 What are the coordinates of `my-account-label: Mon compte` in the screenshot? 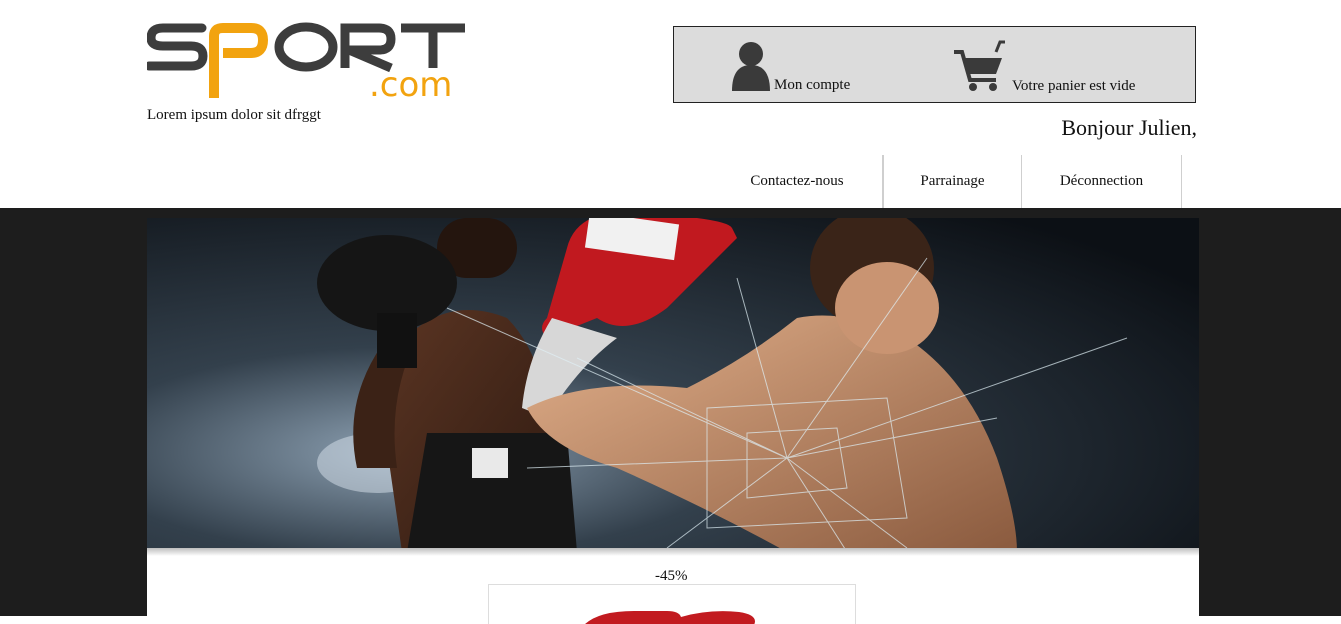 It's located at (812, 85).